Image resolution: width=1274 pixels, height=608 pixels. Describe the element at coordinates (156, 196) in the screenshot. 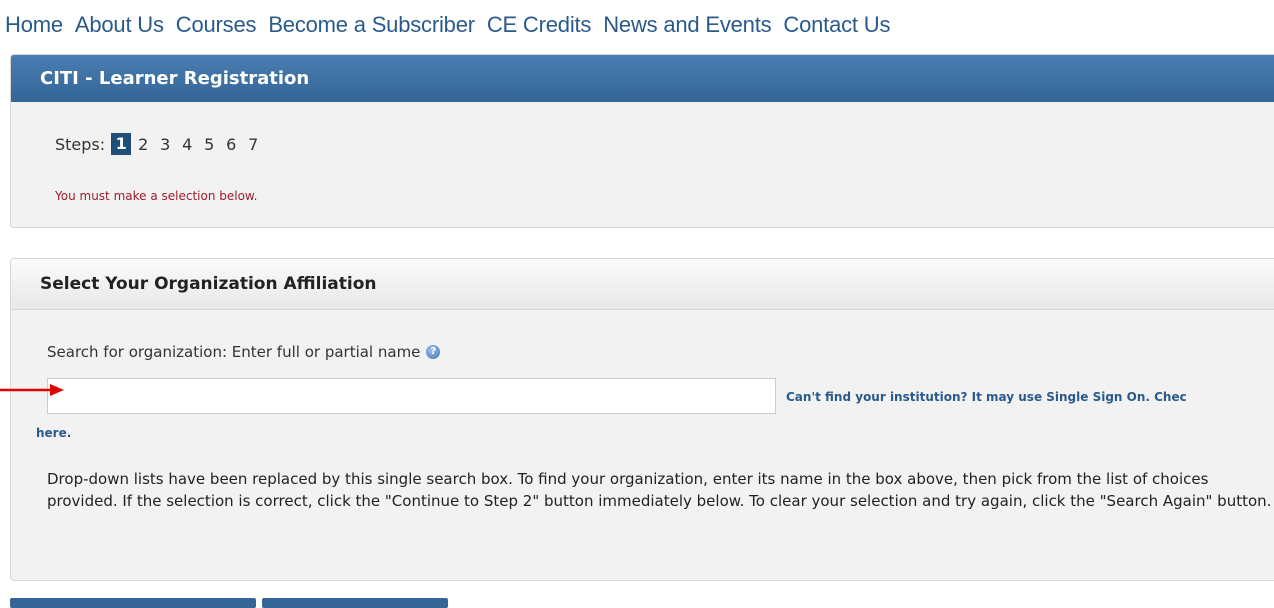

I see `selection-error-message: You must make a selection below.` at that location.